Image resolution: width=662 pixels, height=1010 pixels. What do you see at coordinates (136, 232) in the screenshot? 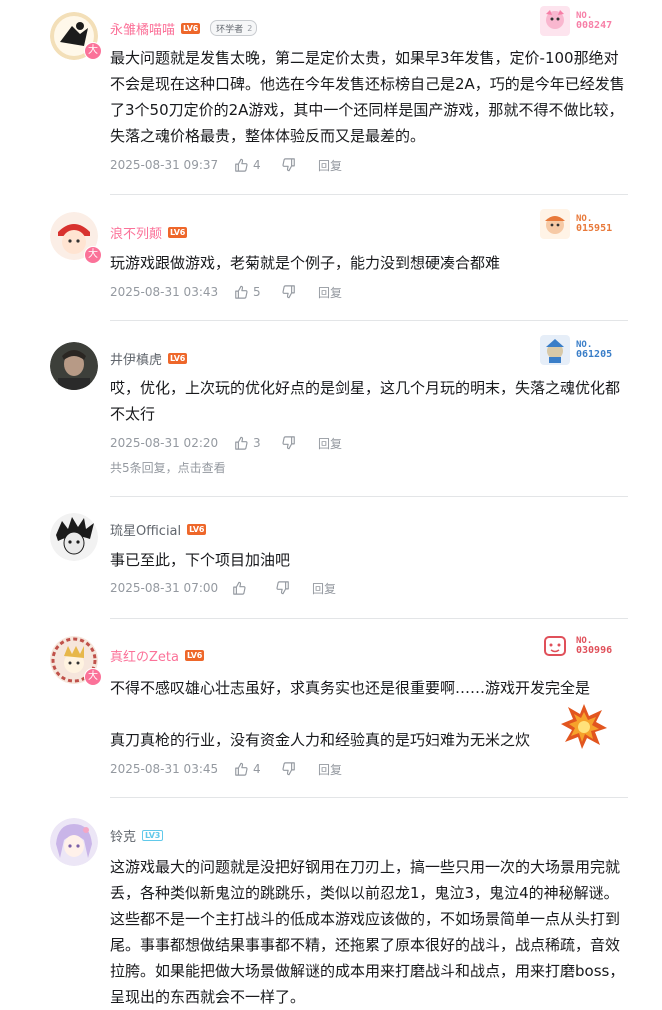
I see `username: 浪不列颠` at bounding box center [136, 232].